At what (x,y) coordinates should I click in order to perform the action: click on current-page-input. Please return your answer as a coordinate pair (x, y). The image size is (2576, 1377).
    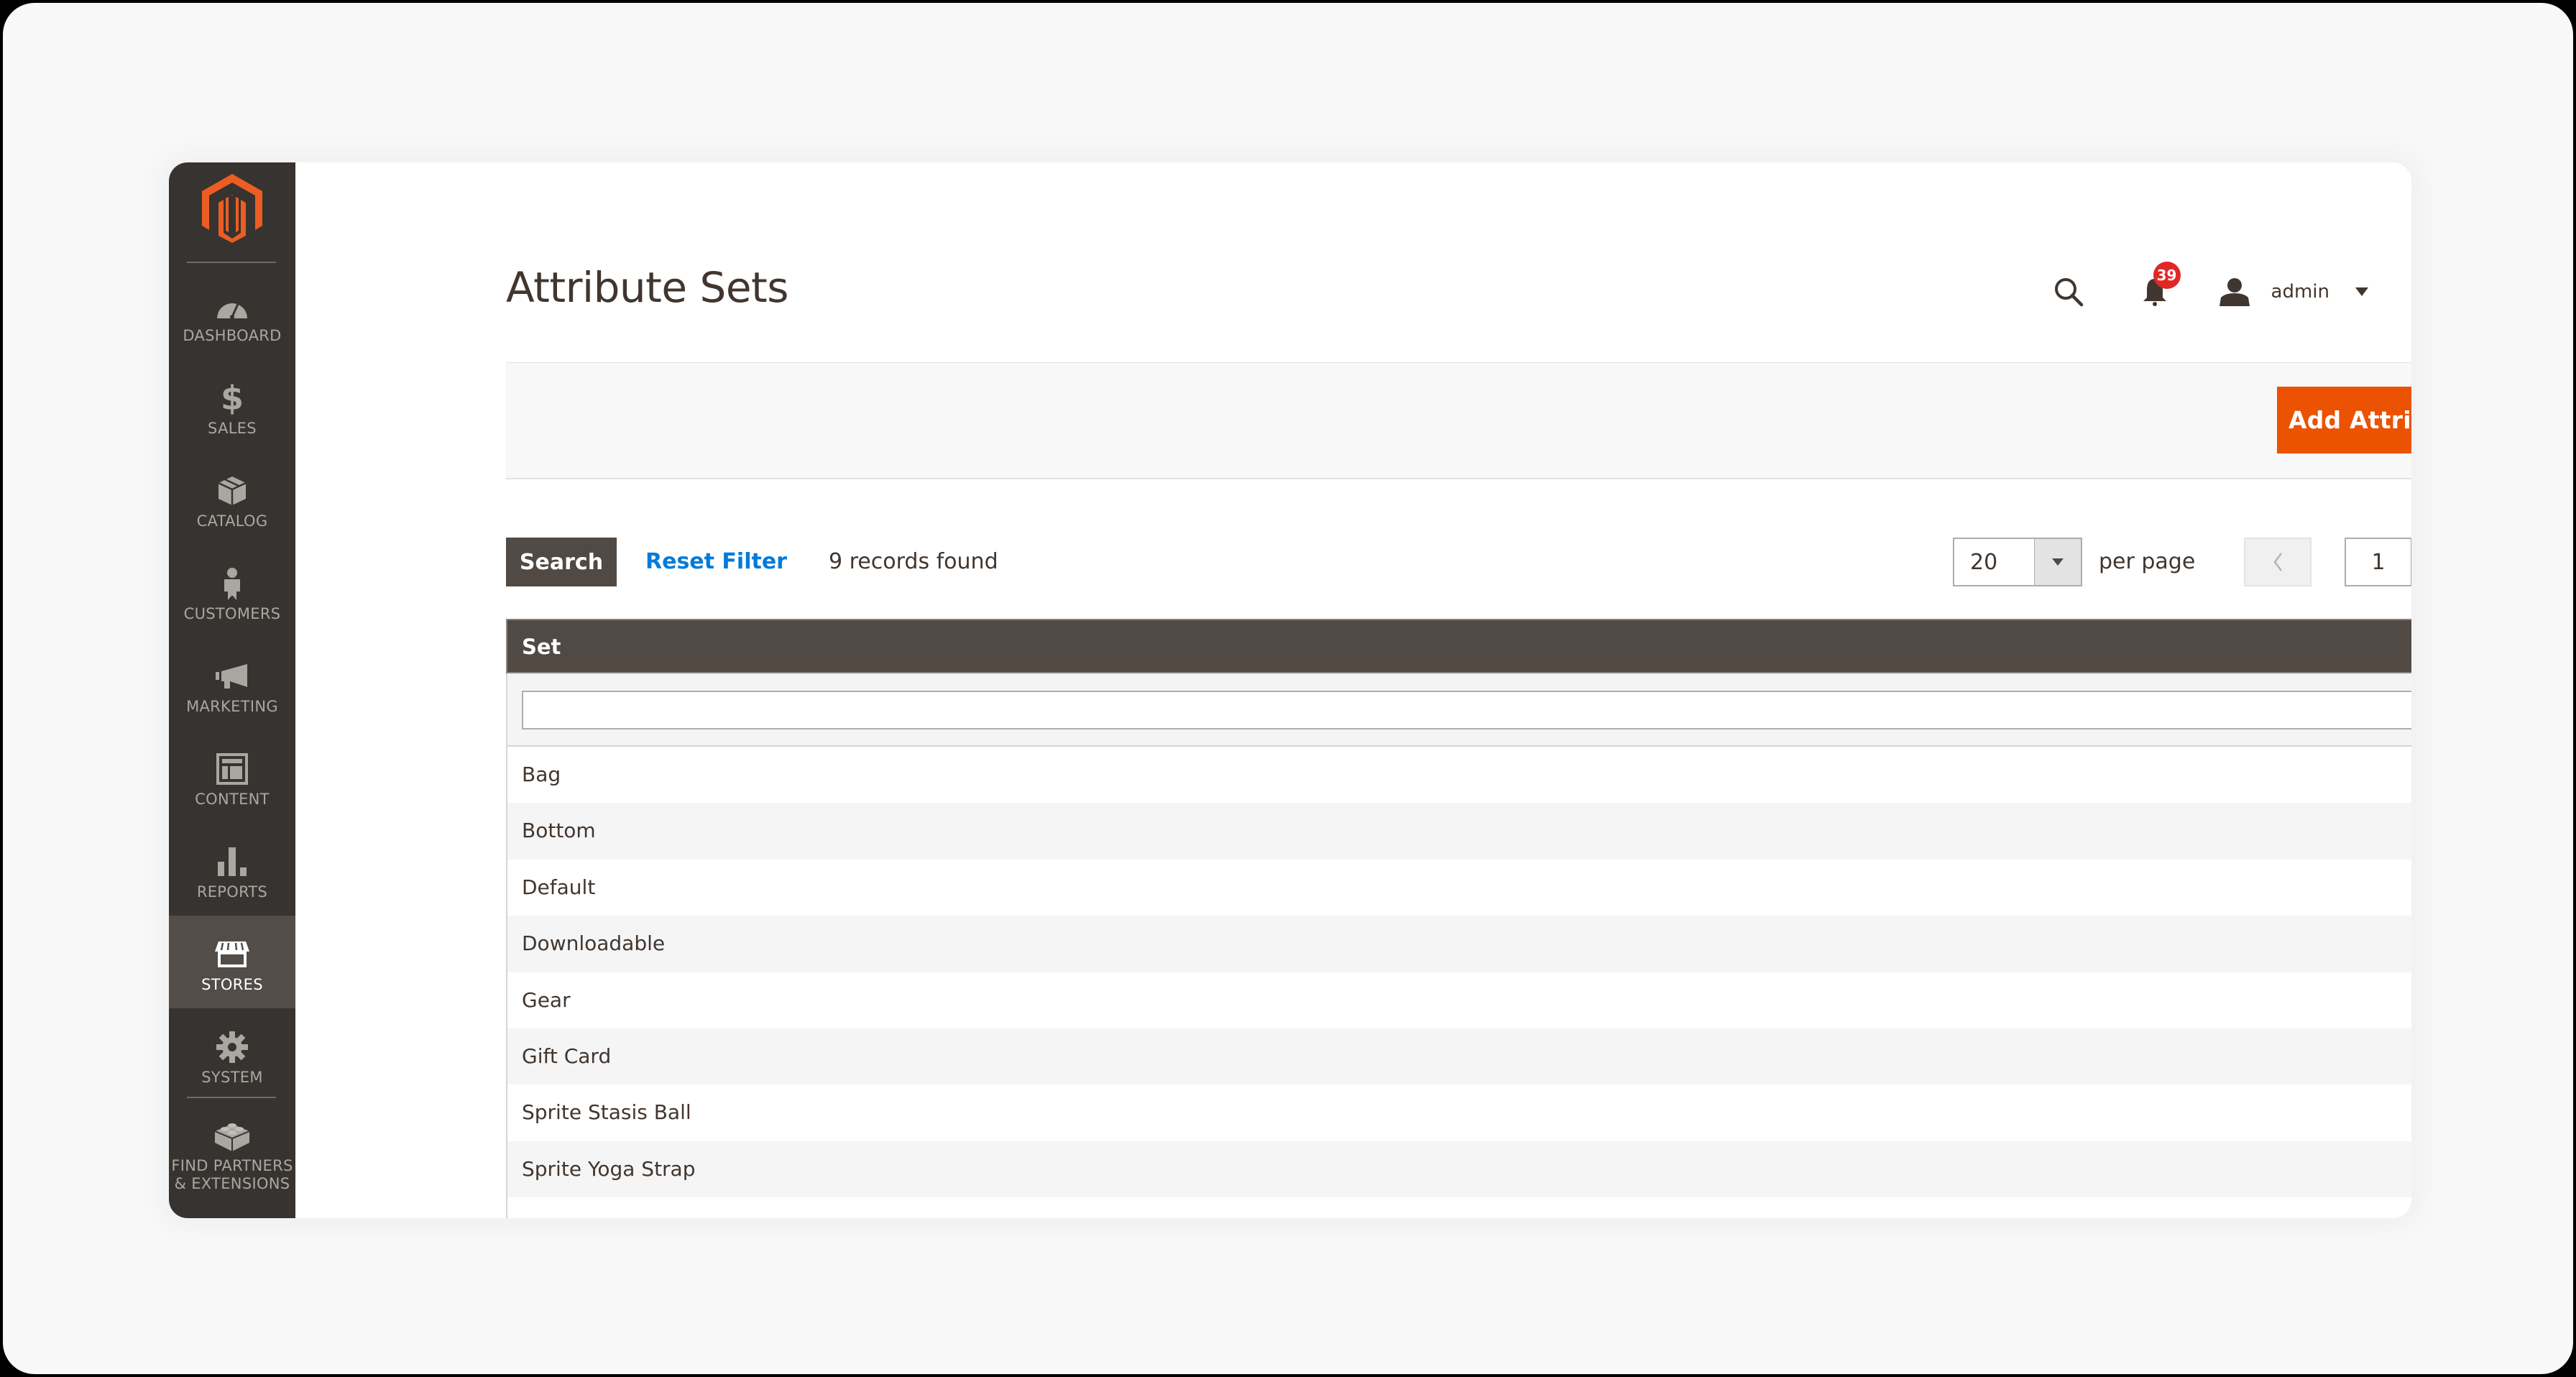
    Looking at the image, I should click on (2378, 562).